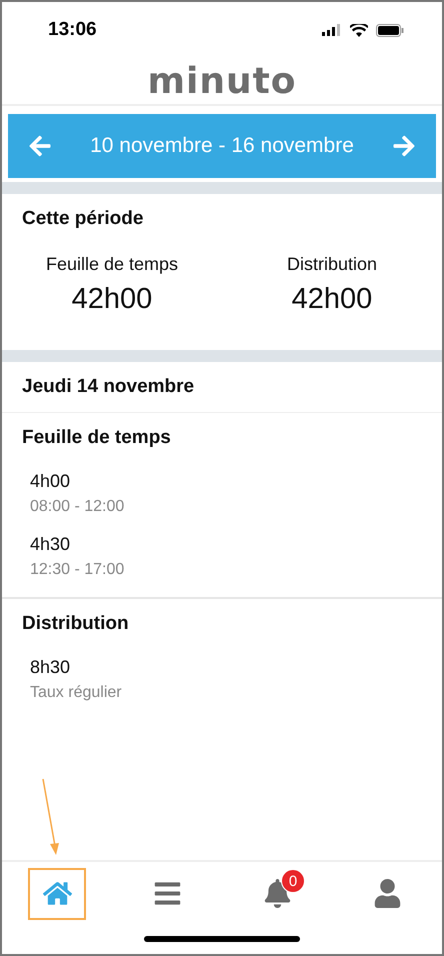 This screenshot has width=444, height=956. Describe the element at coordinates (72, 30) in the screenshot. I see `status-time: 13:06` at that location.